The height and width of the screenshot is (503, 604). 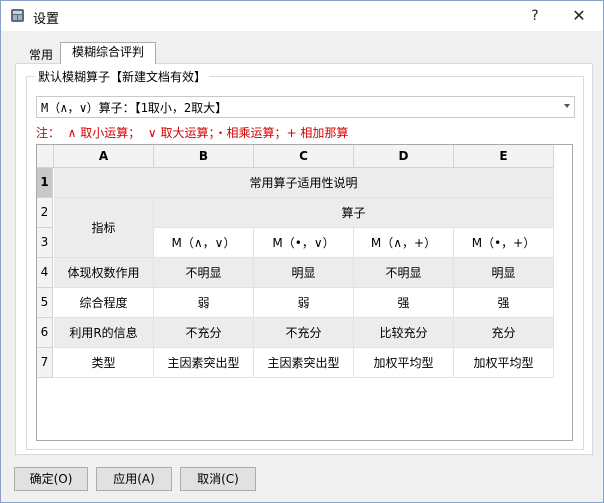 I want to click on row-header-5: 5, so click(x=45, y=303).